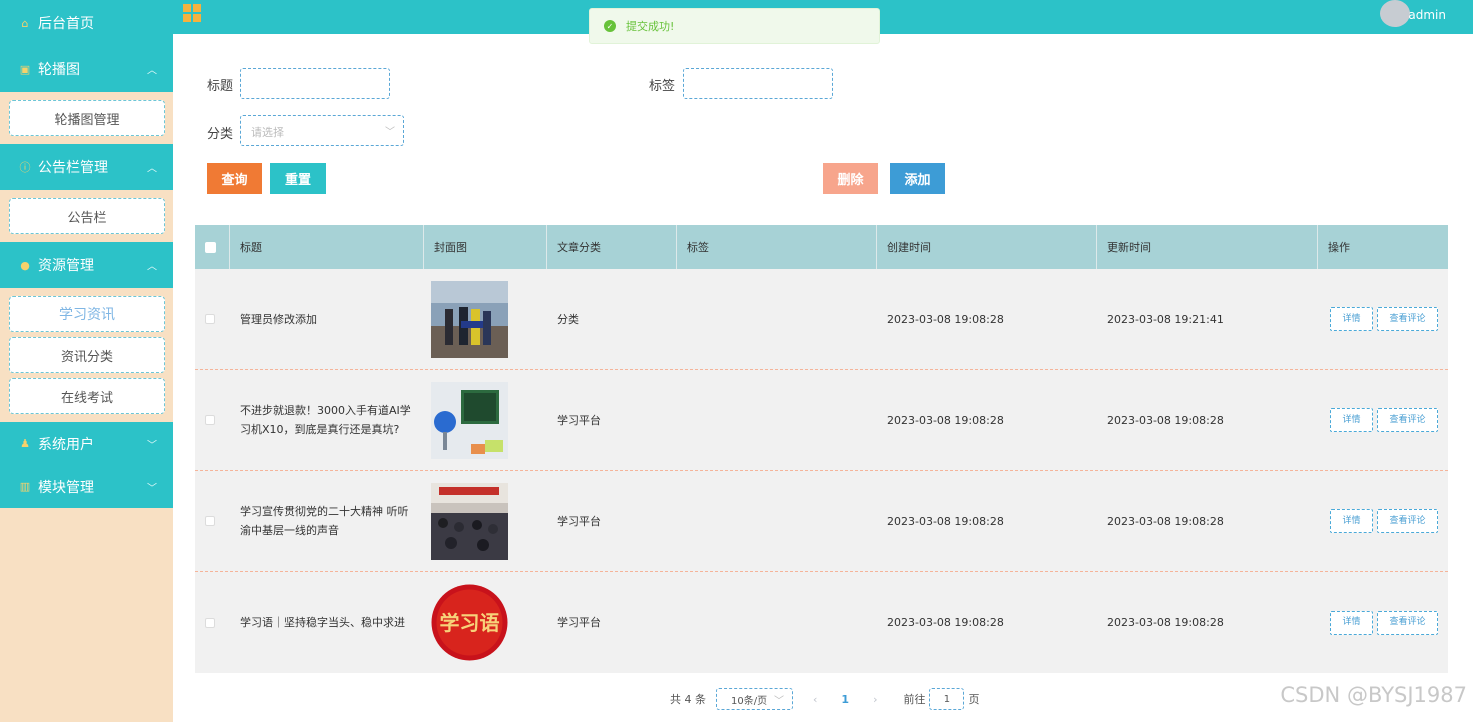 This screenshot has height=722, width=1473. What do you see at coordinates (850, 178) in the screenshot?
I see `delete-button: 删除` at bounding box center [850, 178].